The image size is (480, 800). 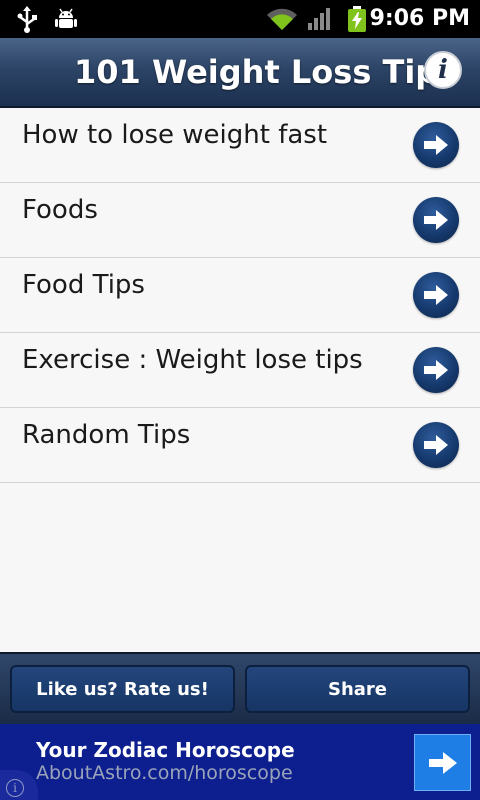 What do you see at coordinates (357, 689) in the screenshot?
I see `share-button: Share` at bounding box center [357, 689].